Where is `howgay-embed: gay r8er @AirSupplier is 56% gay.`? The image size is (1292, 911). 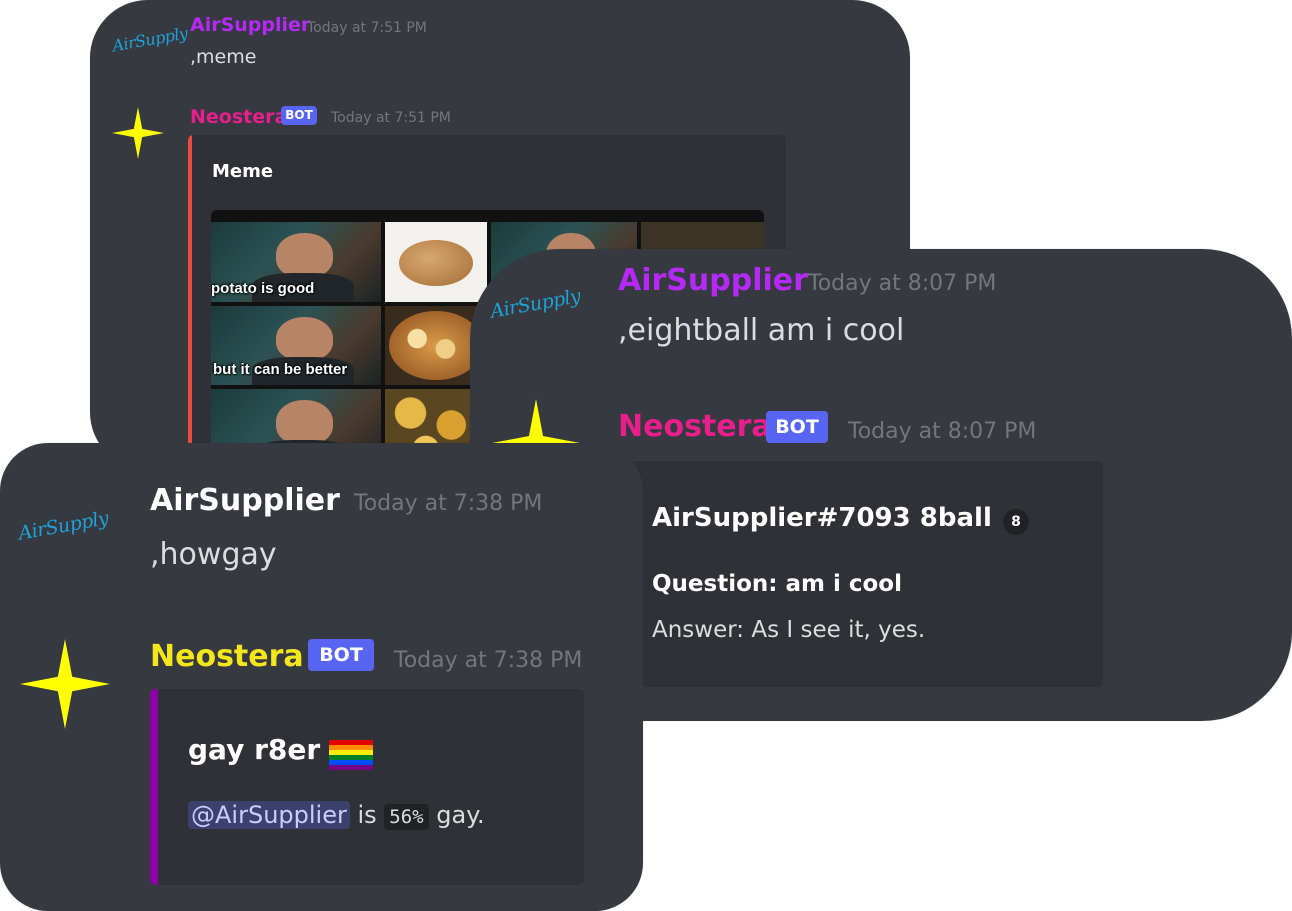
howgay-embed: gay r8er @AirSupplier is 56% gay. is located at coordinates (367, 787).